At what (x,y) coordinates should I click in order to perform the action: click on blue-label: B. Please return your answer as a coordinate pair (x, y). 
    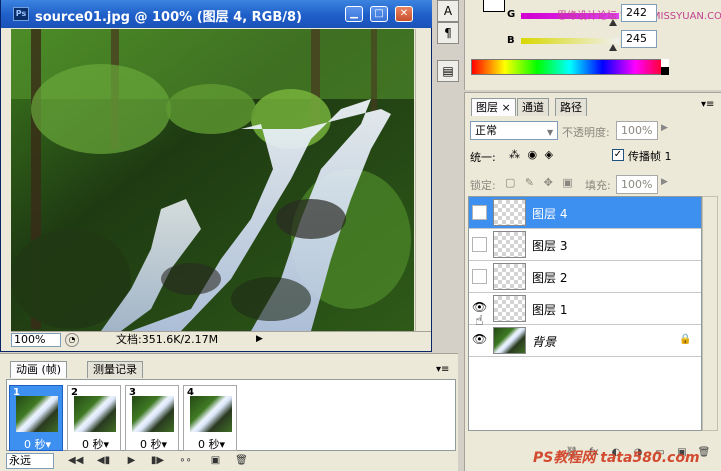
    Looking at the image, I should click on (511, 40).